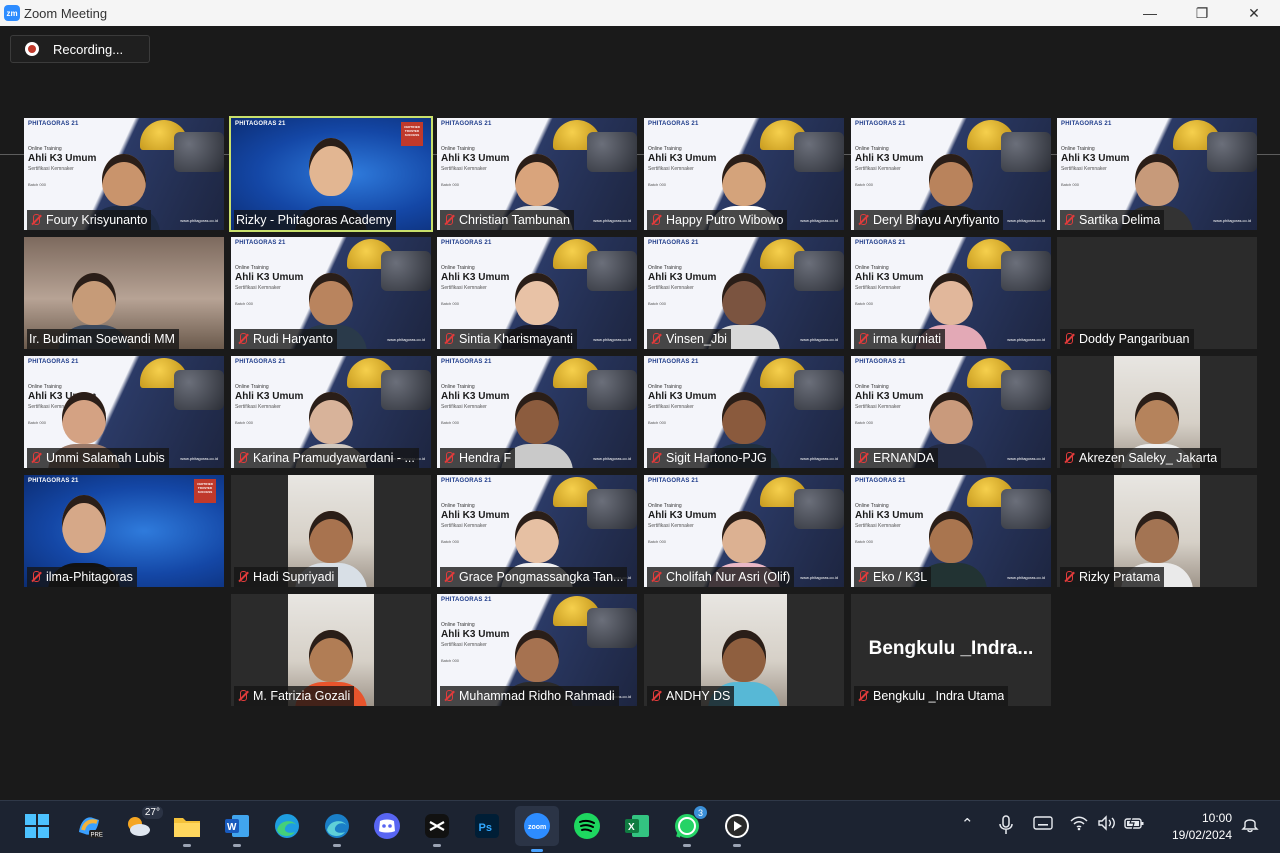 The image size is (1280, 853). I want to click on participant-tile: Doddy Pangaribuan, so click(1157, 293).